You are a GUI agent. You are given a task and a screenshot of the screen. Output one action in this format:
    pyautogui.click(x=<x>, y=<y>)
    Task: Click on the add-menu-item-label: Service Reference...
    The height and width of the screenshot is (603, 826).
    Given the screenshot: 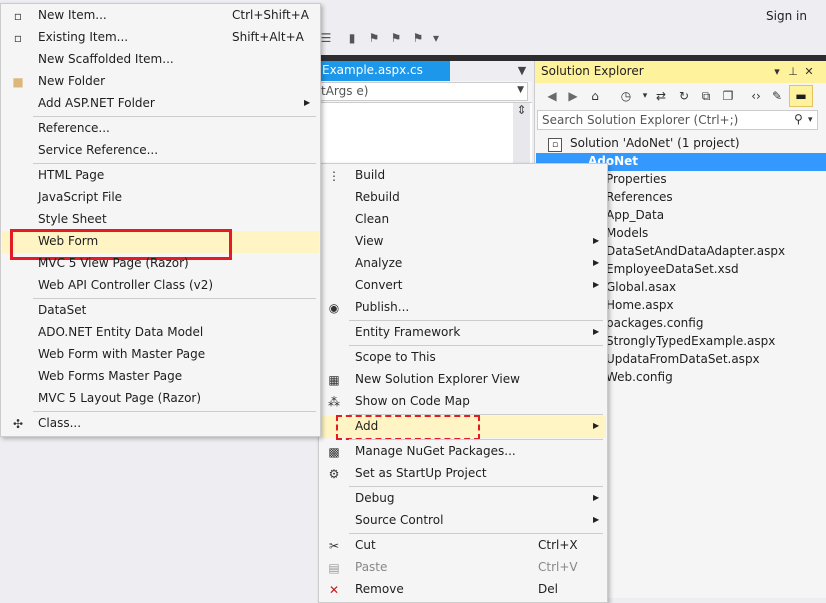 What is the action you would take?
    pyautogui.click(x=98, y=150)
    